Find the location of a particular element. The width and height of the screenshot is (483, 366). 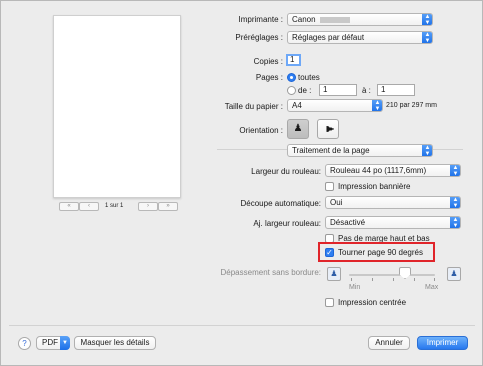

next-page-button: › is located at coordinates (148, 206).